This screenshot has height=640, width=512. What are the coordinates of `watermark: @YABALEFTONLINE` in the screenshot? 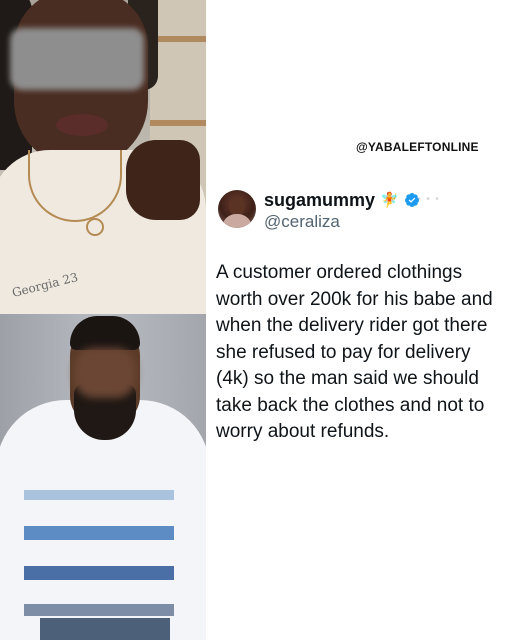 It's located at (417, 147).